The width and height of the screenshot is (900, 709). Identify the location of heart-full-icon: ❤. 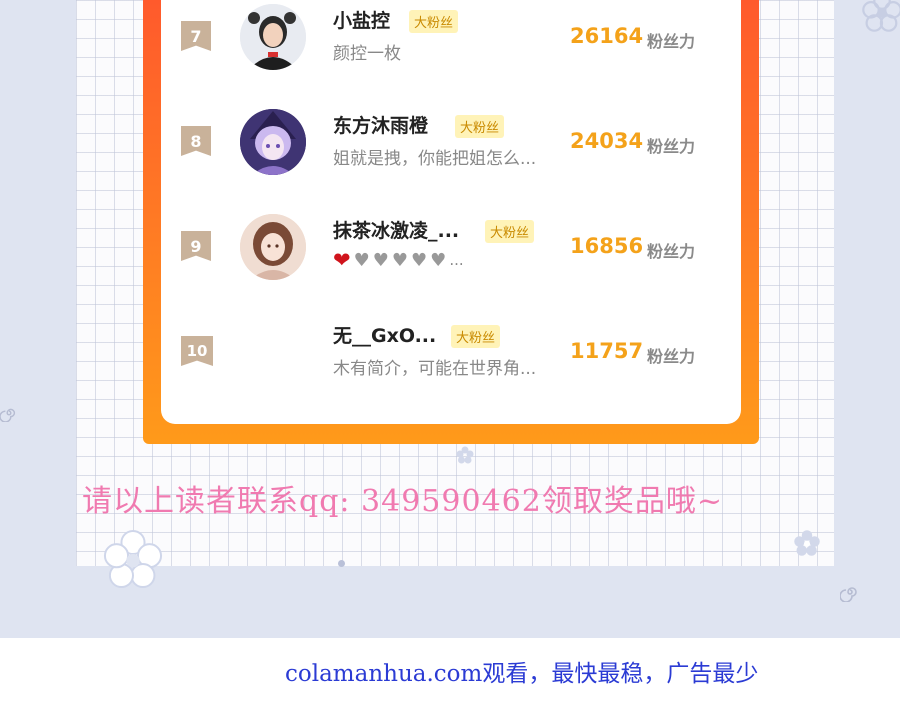
(342, 260).